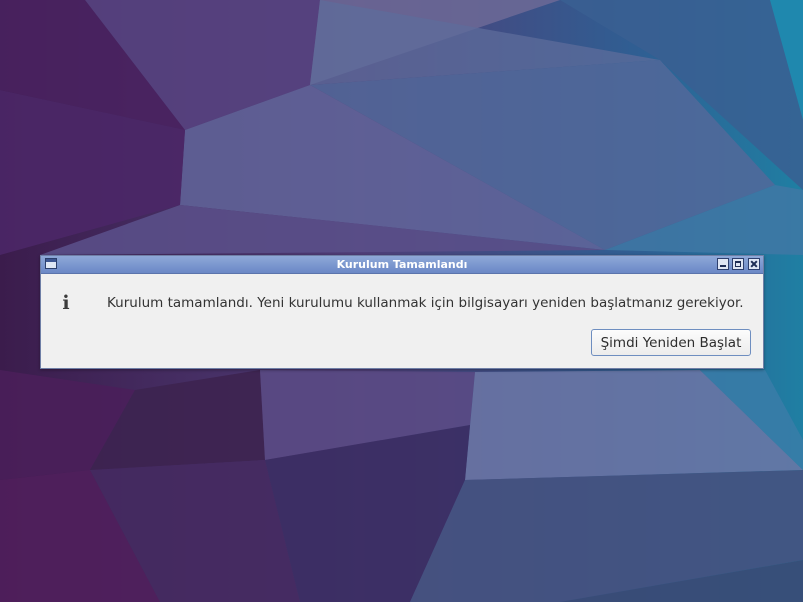  What do you see at coordinates (66, 303) in the screenshot?
I see `info-icon: i` at bounding box center [66, 303].